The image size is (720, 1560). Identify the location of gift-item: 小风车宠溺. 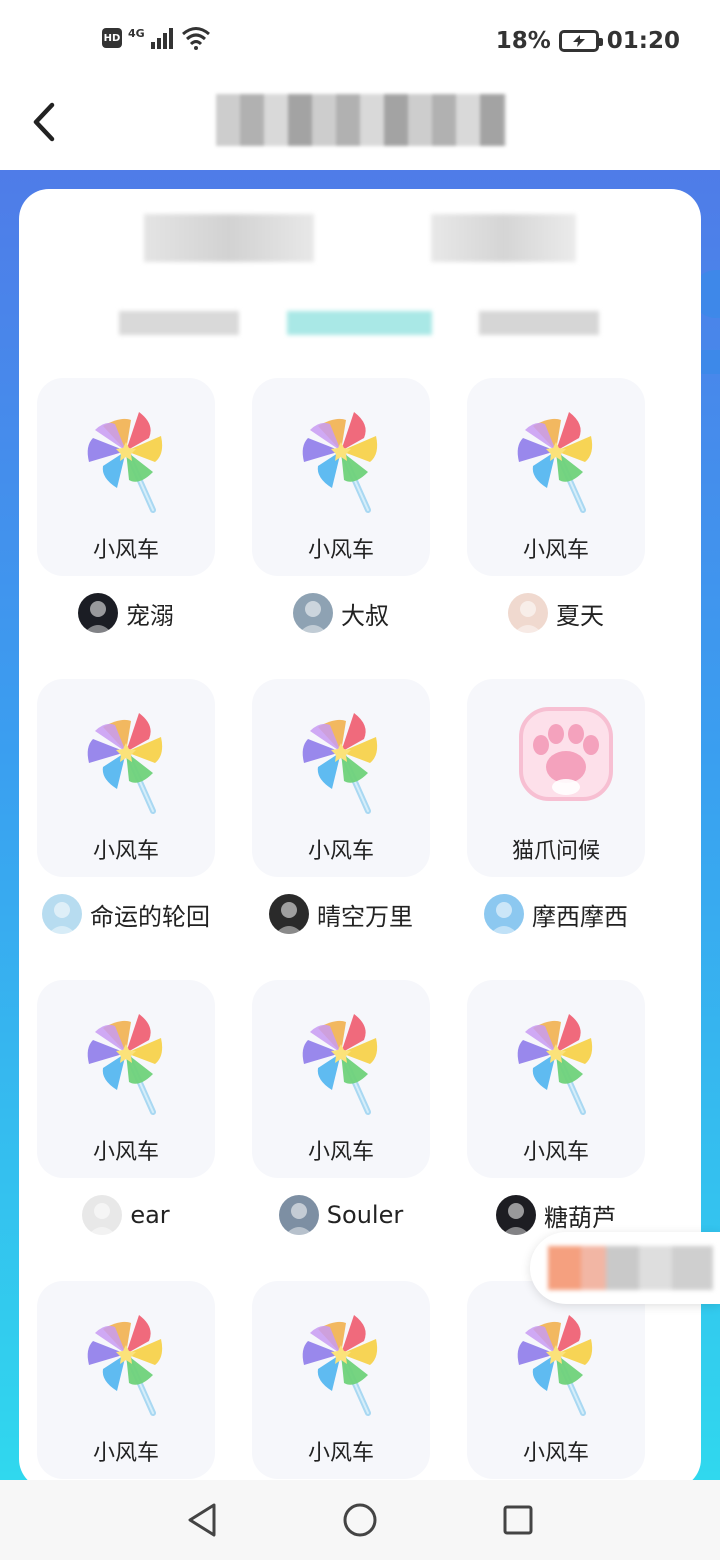
(126, 506).